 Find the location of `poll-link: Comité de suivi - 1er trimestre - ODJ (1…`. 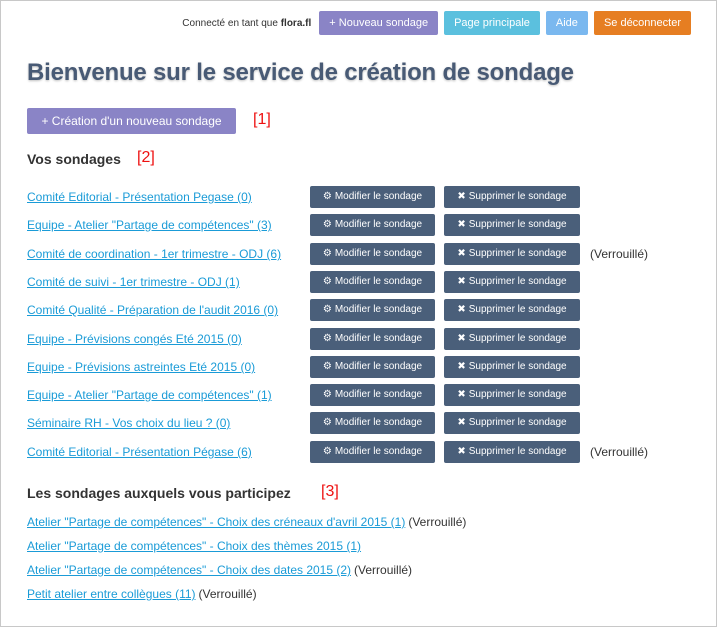

poll-link: Comité de suivi - 1er trimestre - ODJ (1… is located at coordinates (168, 282).